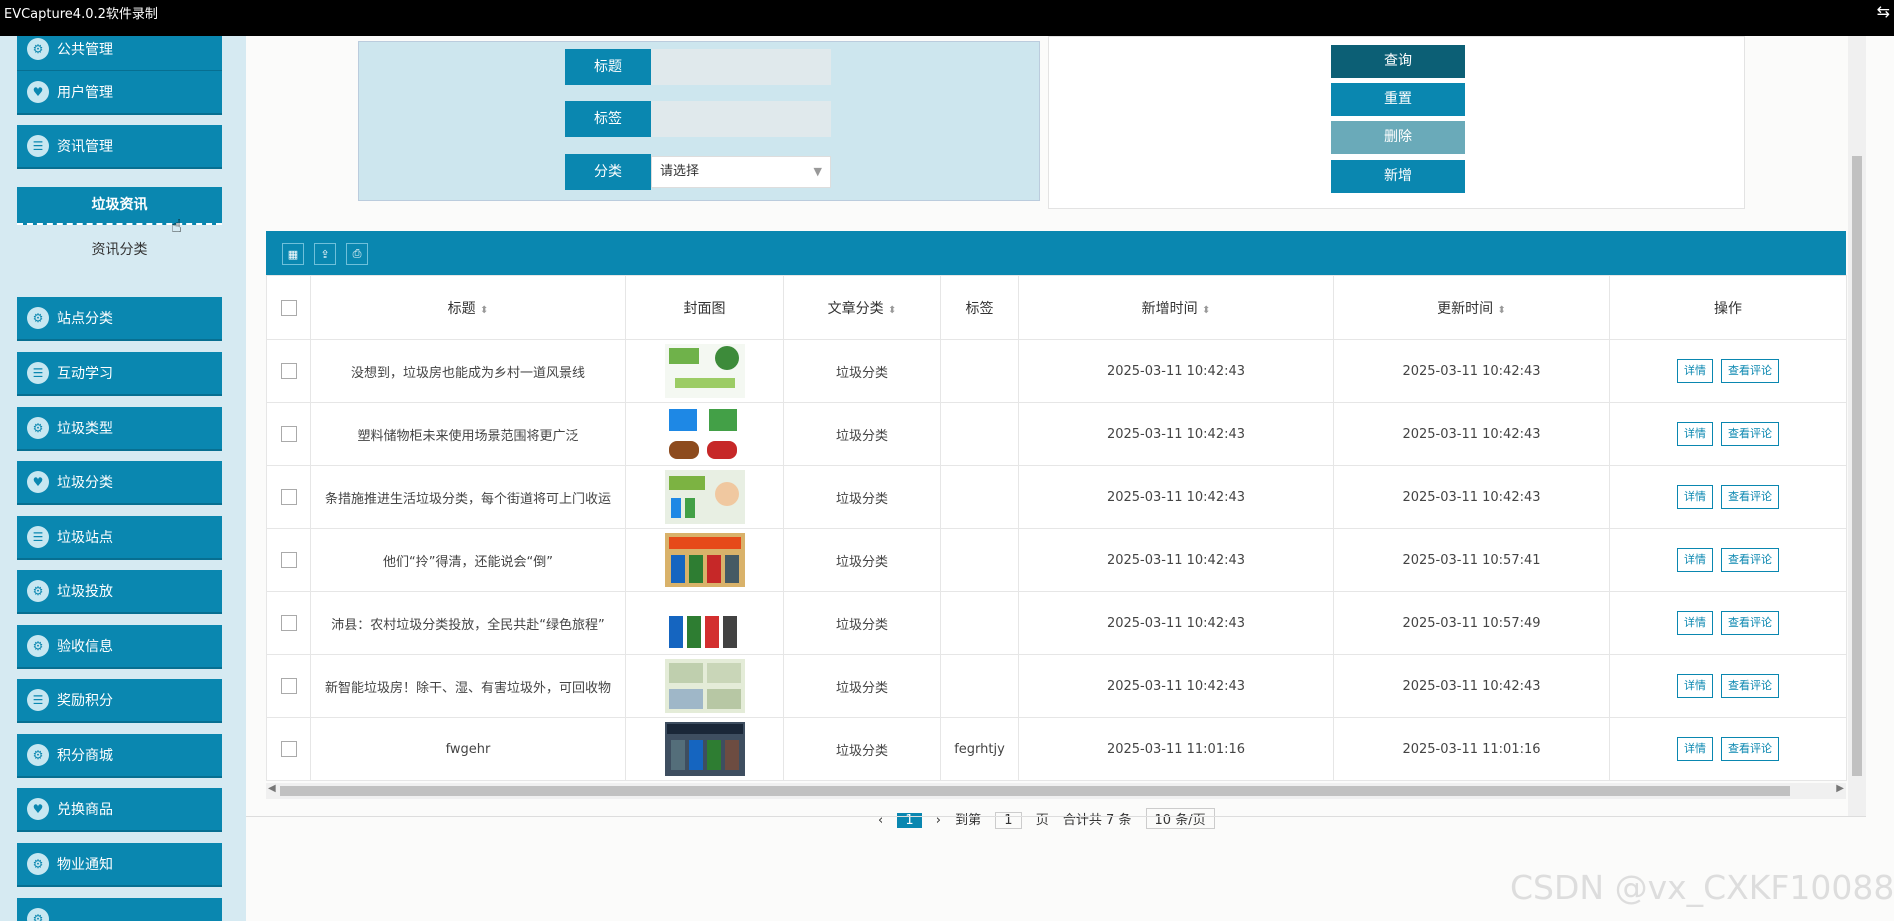 The height and width of the screenshot is (921, 1894). What do you see at coordinates (947, 18) in the screenshot?
I see `window-titlebar: EVCapture4.0.2软件录制 ⇆` at bounding box center [947, 18].